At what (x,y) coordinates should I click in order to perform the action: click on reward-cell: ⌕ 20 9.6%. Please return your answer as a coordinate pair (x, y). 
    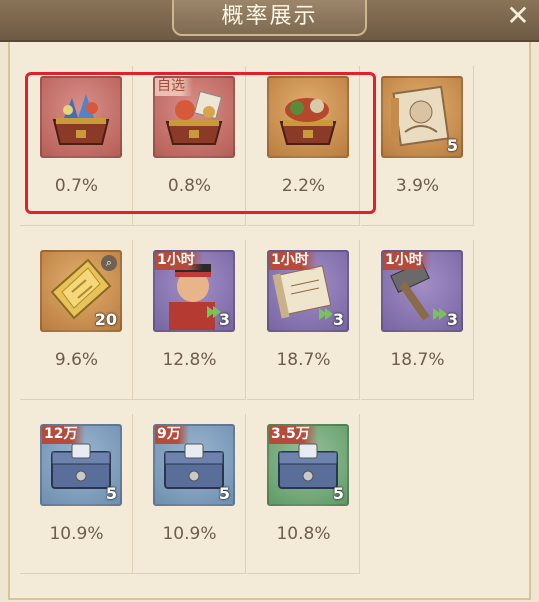
    Looking at the image, I should click on (76, 320).